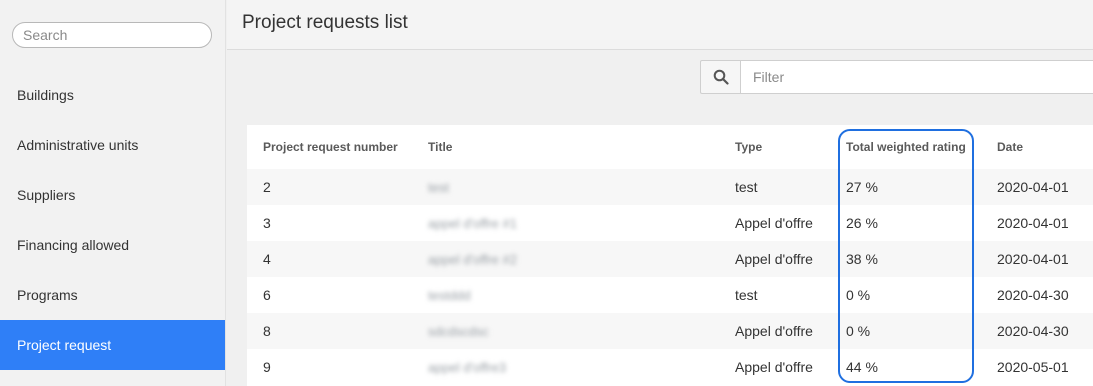 This screenshot has height=386, width=1093. Describe the element at coordinates (337, 147) in the screenshot. I see `column-header-number: Project request number` at that location.